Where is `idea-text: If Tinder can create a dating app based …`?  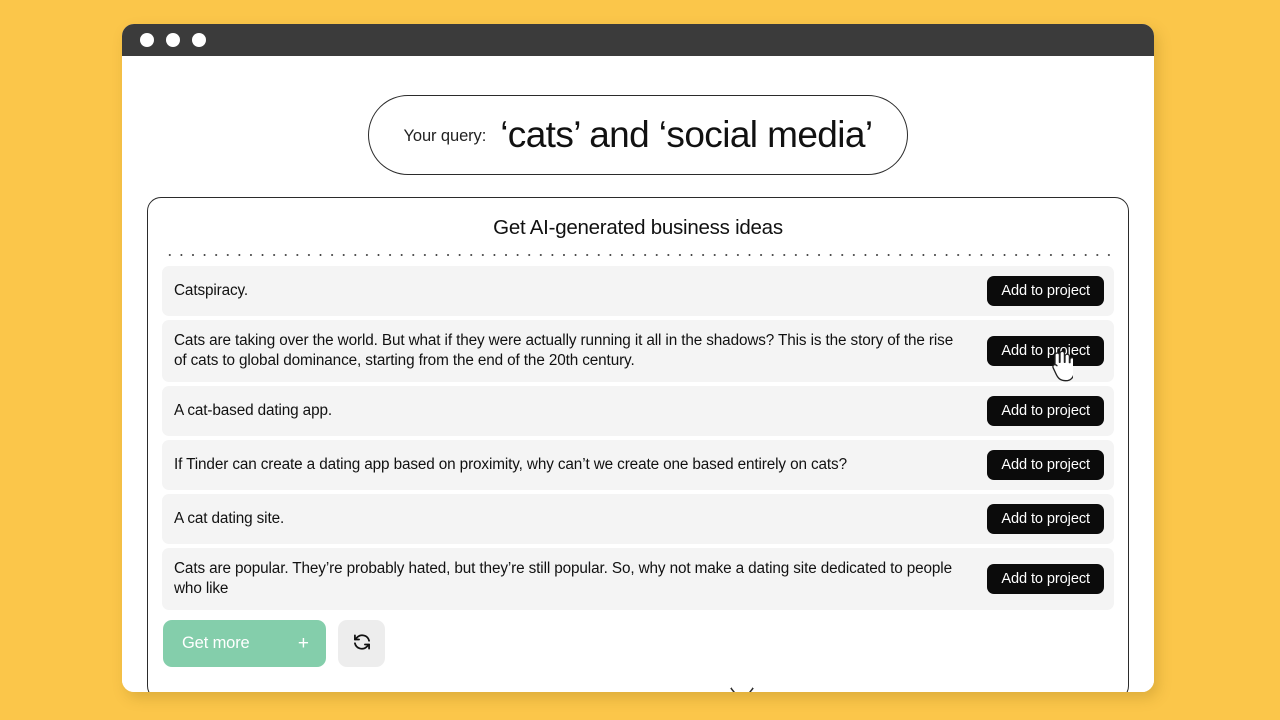 idea-text: If Tinder can create a dating app based … is located at coordinates (510, 464).